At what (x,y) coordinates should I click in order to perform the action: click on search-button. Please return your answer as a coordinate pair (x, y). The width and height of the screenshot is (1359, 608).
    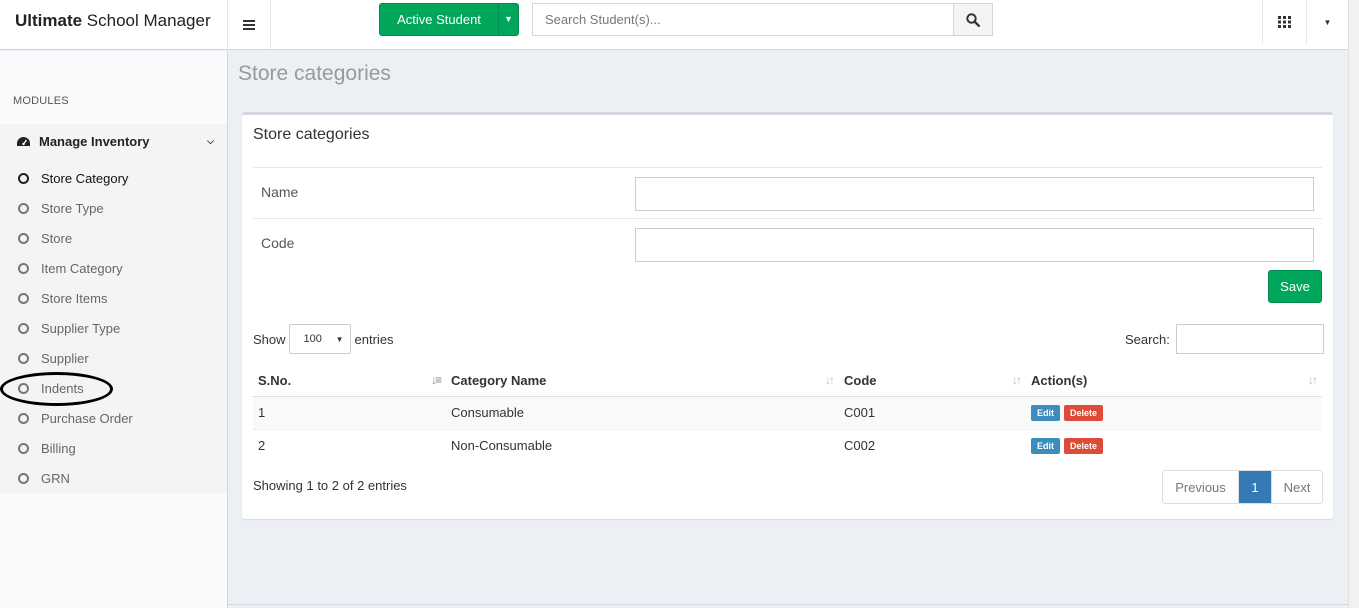
    Looking at the image, I should click on (973, 19).